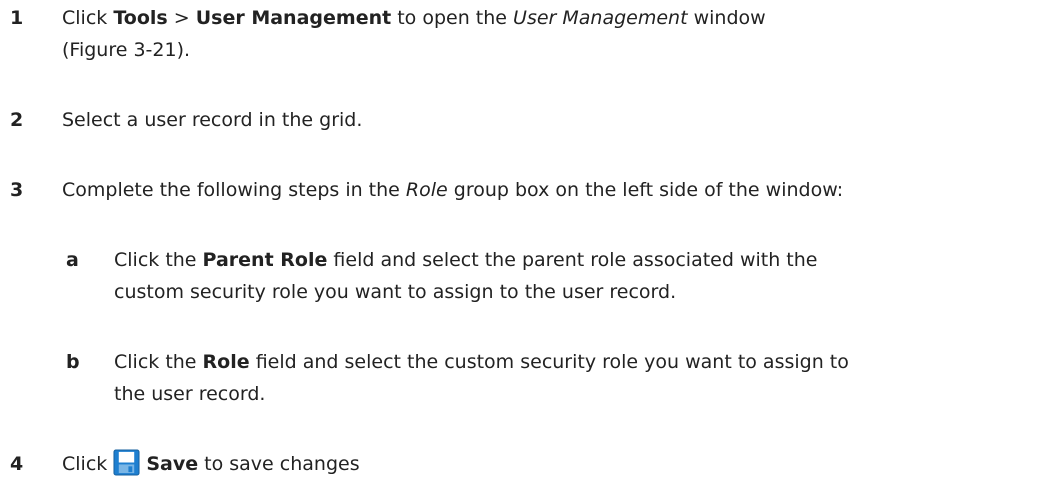 Image resolution: width=1039 pixels, height=493 pixels. What do you see at coordinates (226, 362) in the screenshot?
I see `field-role: Role` at bounding box center [226, 362].